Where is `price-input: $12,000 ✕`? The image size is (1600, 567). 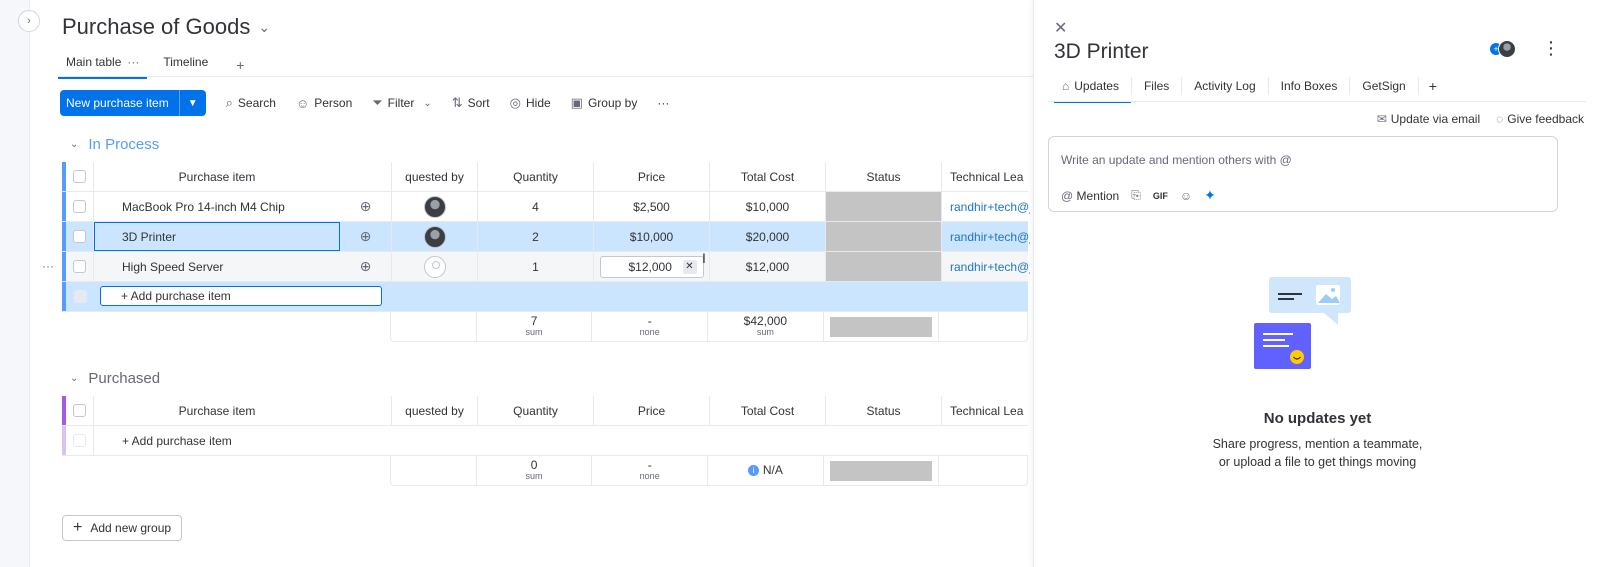
price-input: $12,000 ✕ is located at coordinates (651, 266).